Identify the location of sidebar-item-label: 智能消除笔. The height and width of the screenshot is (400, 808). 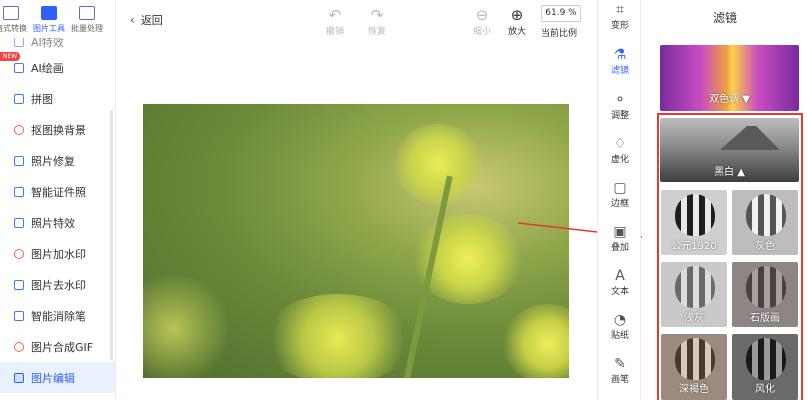
(58, 316).